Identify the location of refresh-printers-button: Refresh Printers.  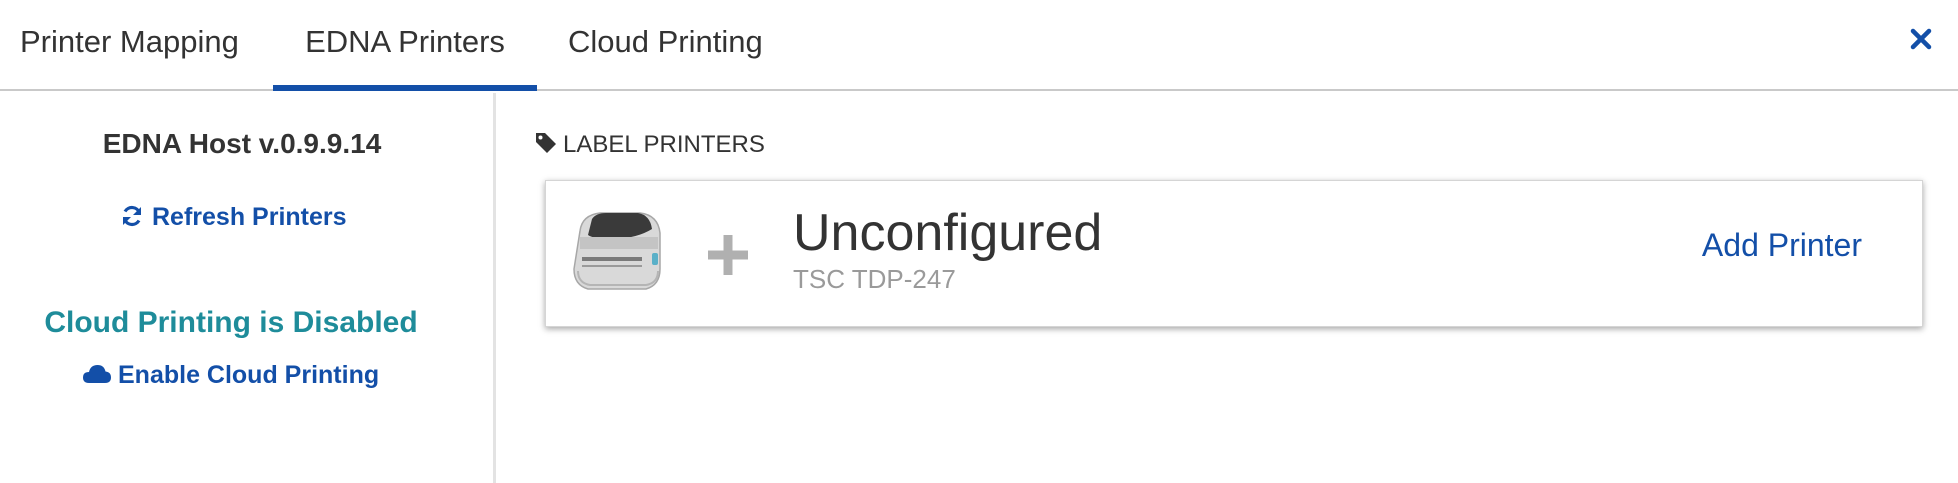
(233, 217).